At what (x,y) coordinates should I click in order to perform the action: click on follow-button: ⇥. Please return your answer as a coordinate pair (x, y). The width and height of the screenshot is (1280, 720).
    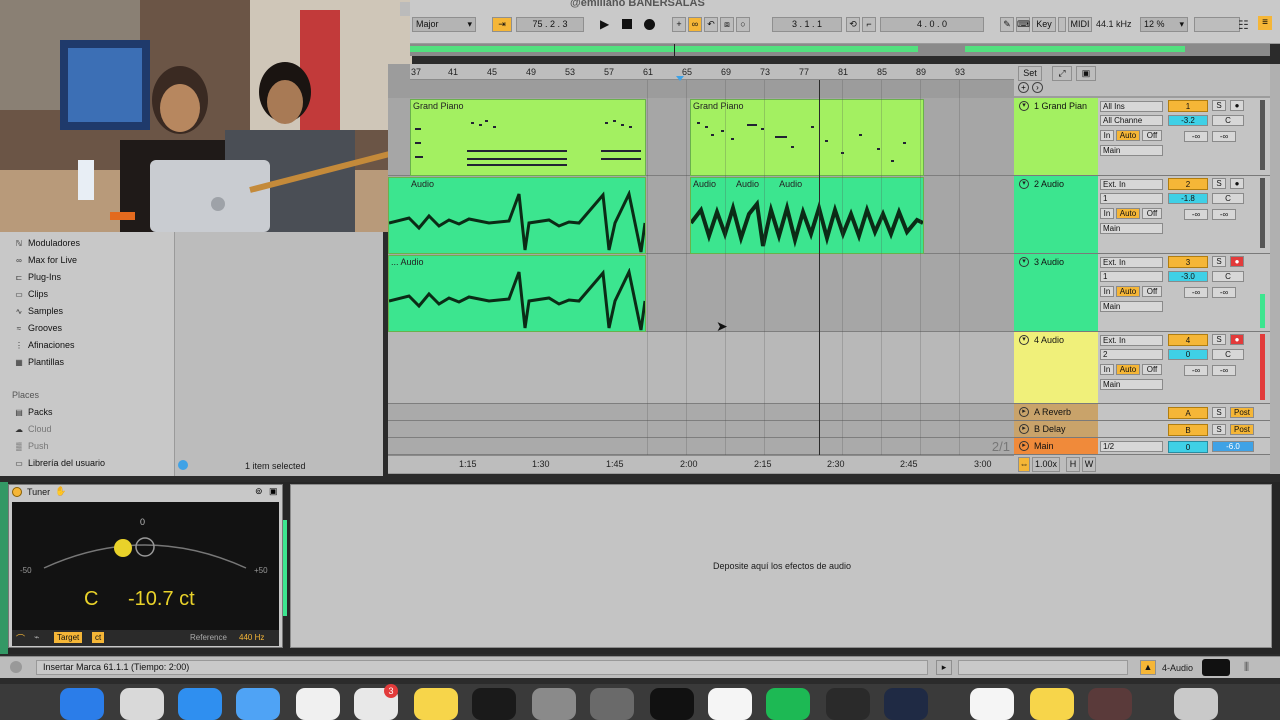
    Looking at the image, I should click on (502, 24).